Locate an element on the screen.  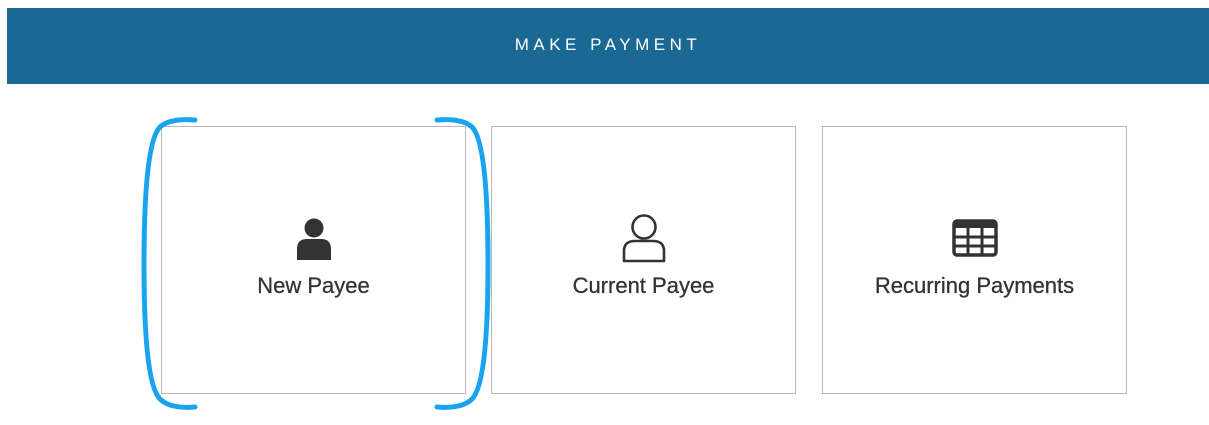
page-title: MAKE PAYMENT is located at coordinates (608, 44).